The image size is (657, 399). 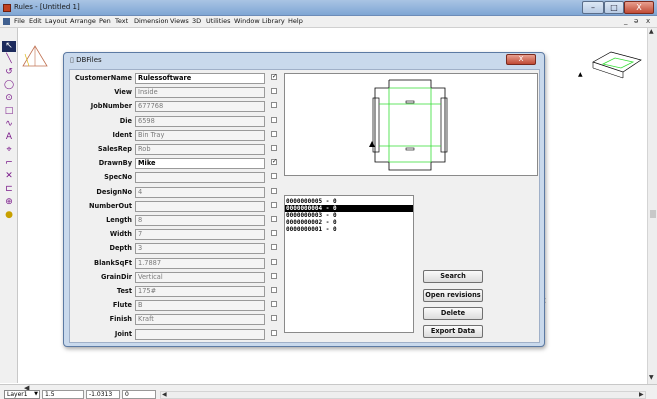 I want to click on field-label-customername: CustomerName, so click(x=103, y=78).